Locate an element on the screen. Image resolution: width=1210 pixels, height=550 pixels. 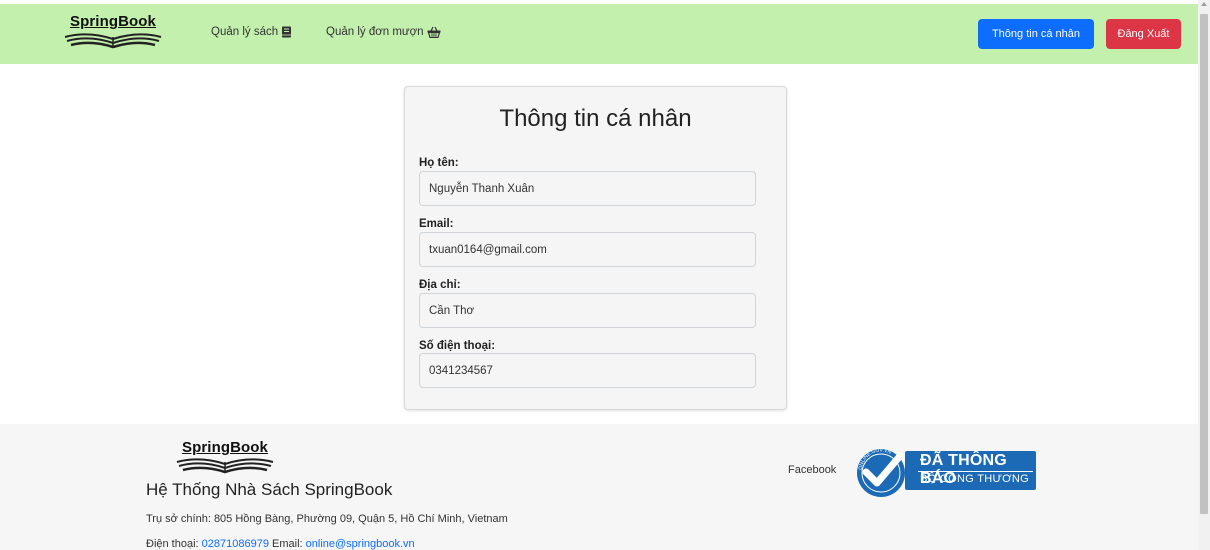
address-label: Địa chỉ: is located at coordinates (440, 285).